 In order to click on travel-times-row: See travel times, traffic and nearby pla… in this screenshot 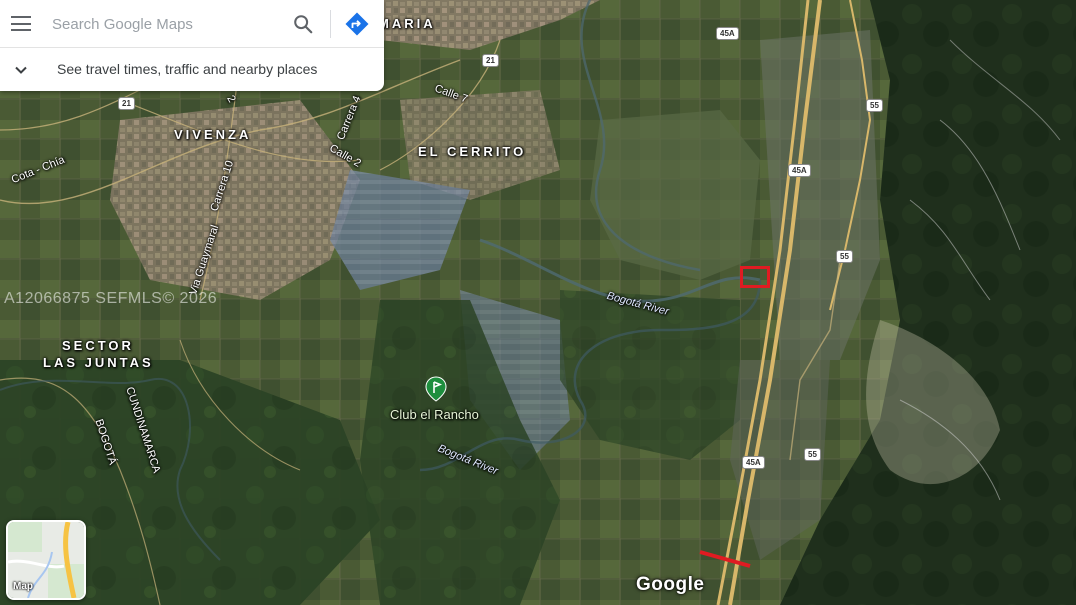, I will do `click(192, 69)`.